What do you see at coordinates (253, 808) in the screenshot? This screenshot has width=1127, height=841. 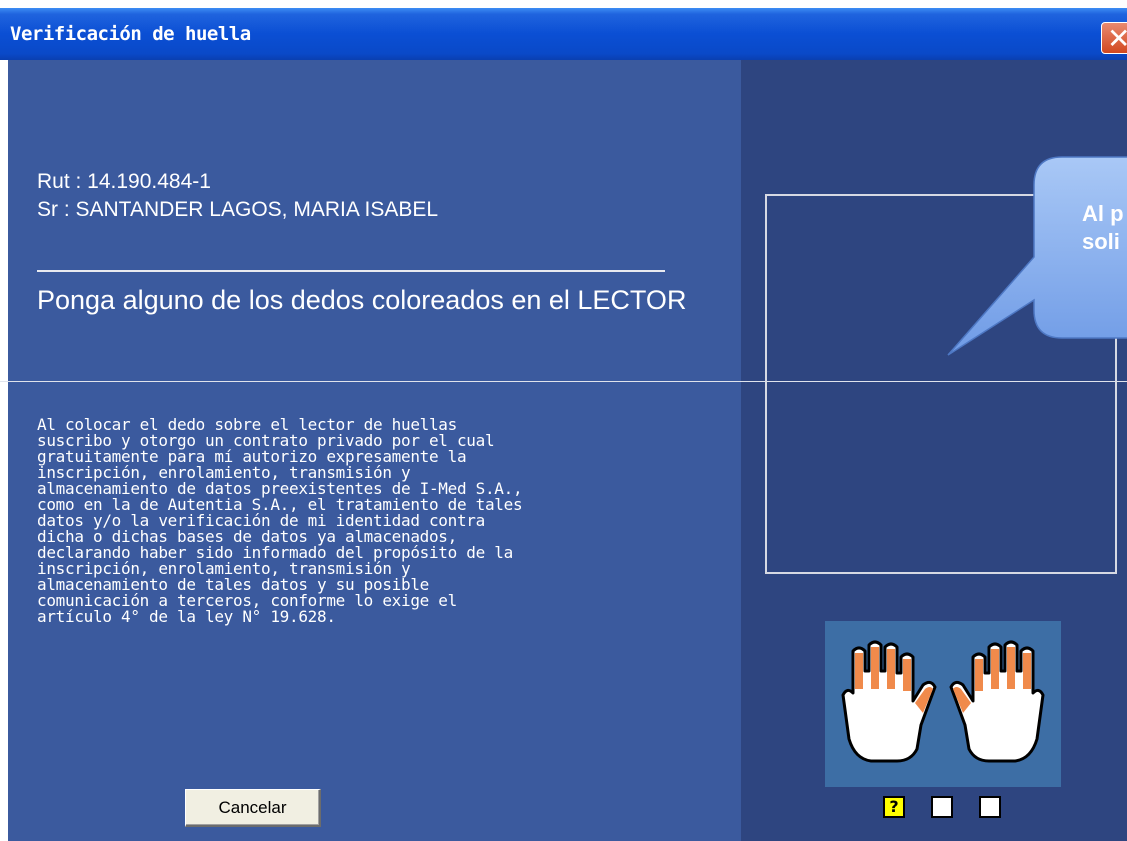 I see `cancel-button: Cancelar` at bounding box center [253, 808].